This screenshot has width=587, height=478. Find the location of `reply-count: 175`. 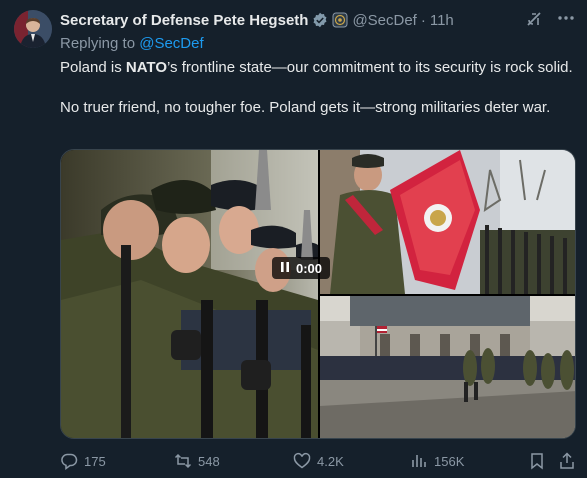

reply-count: 175 is located at coordinates (95, 461).